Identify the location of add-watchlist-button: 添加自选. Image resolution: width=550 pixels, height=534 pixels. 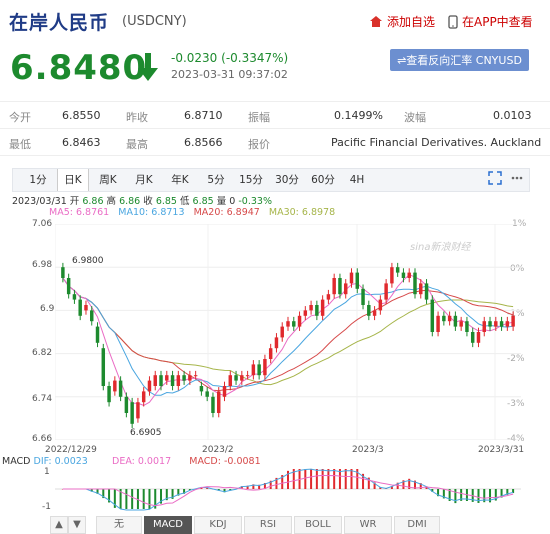
(402, 21).